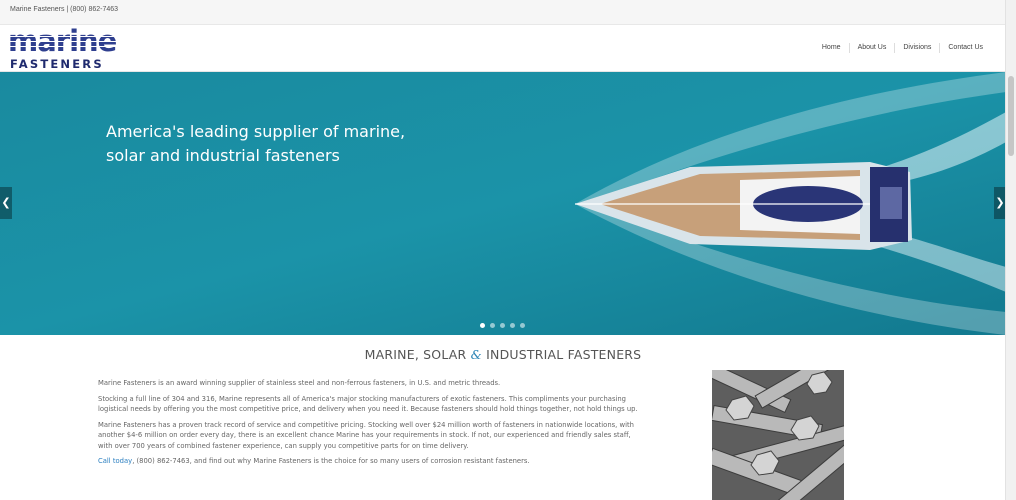  What do you see at coordinates (831, 48) in the screenshot?
I see `nav-home: Home` at bounding box center [831, 48].